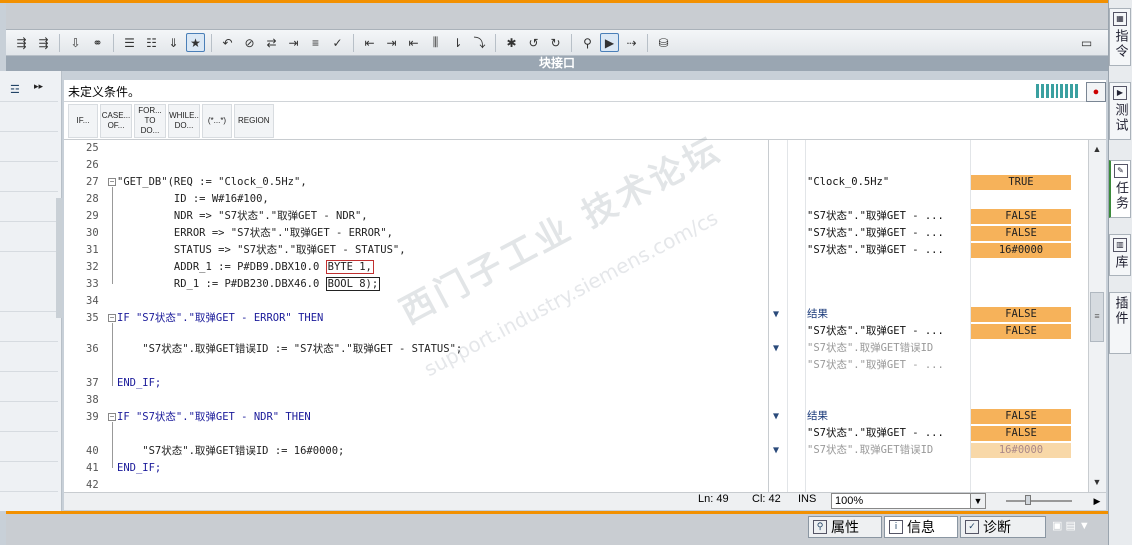 This screenshot has height=545, width=1132. I want to click on indent-list-icon: ☷, so click(151, 42).